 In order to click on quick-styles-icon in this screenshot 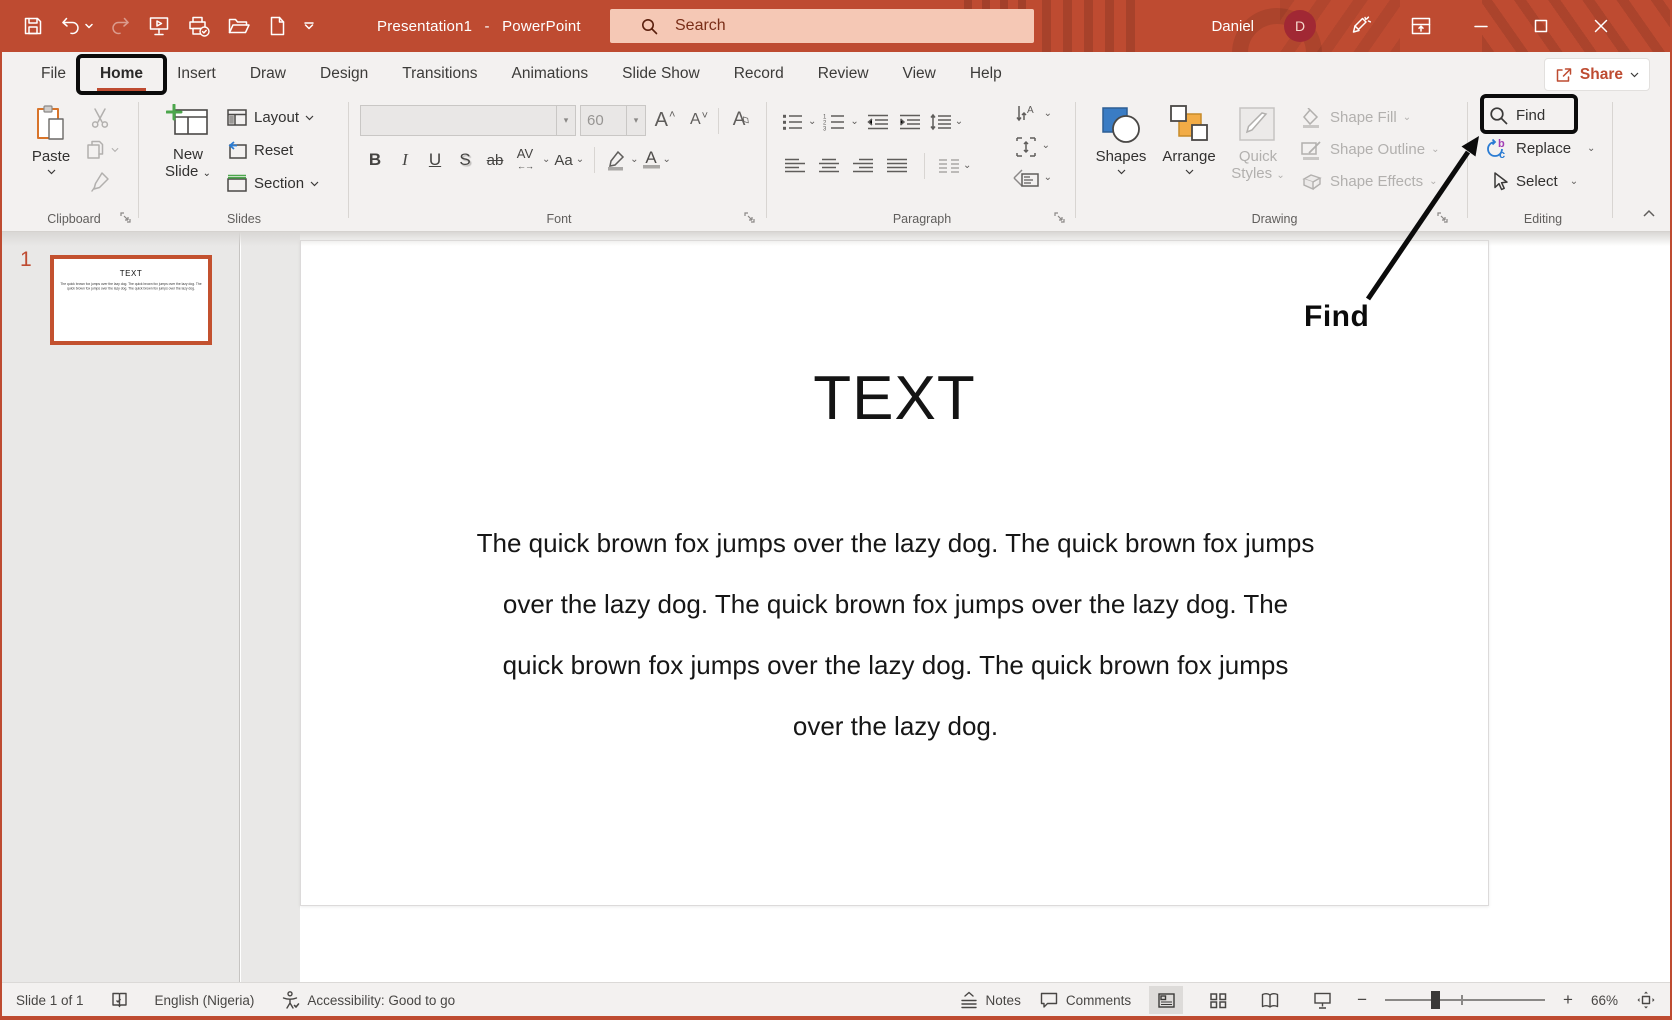, I will do `click(1257, 124)`.